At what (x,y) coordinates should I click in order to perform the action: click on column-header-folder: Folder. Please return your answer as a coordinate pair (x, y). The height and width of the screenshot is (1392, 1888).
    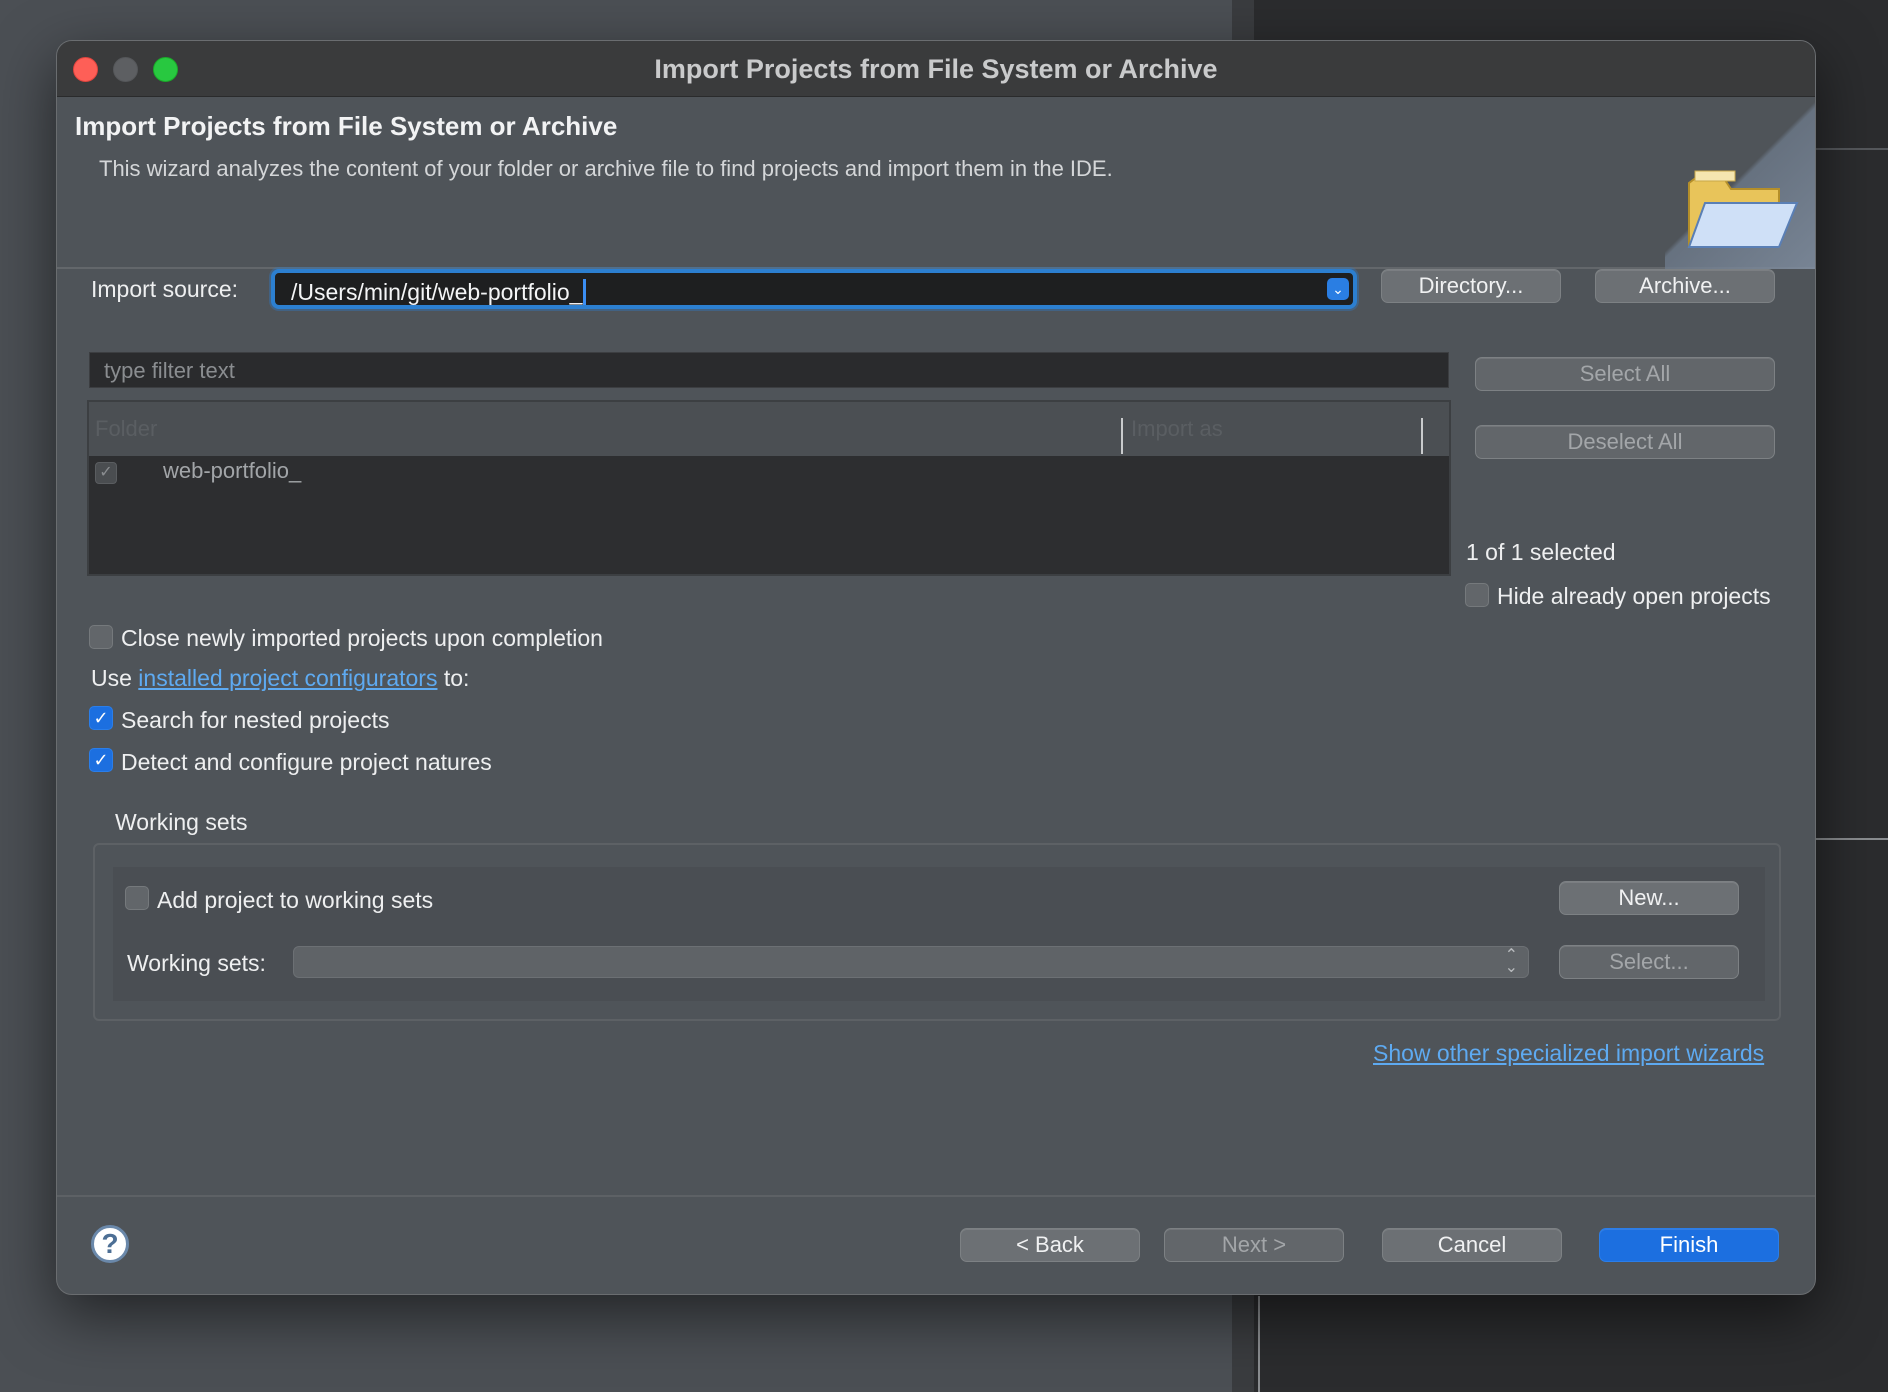
    Looking at the image, I should click on (126, 429).